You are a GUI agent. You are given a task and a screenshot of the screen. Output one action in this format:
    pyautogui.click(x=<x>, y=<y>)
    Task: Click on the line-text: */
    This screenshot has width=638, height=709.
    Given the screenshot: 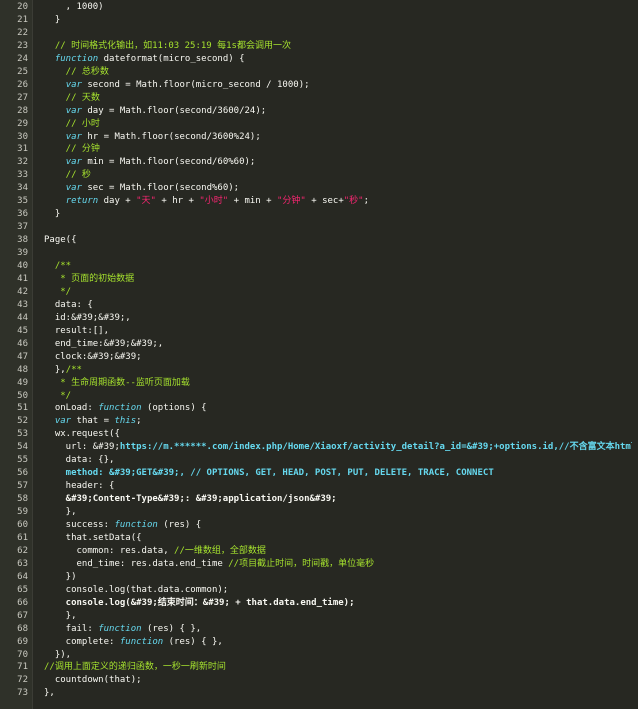 What is the action you would take?
    pyautogui.click(x=57, y=292)
    